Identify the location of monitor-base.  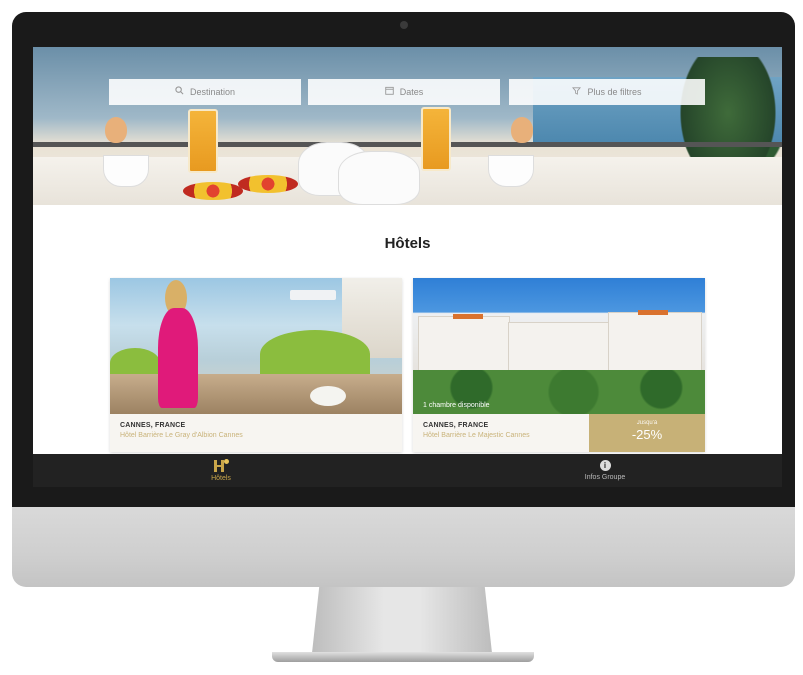
(403, 657).